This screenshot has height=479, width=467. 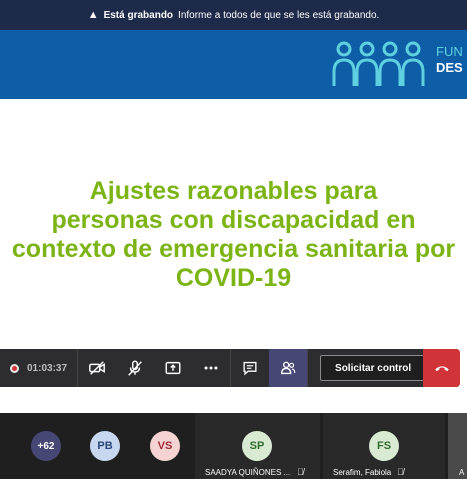 I want to click on logo-text-line1: FUN, so click(x=449, y=51).